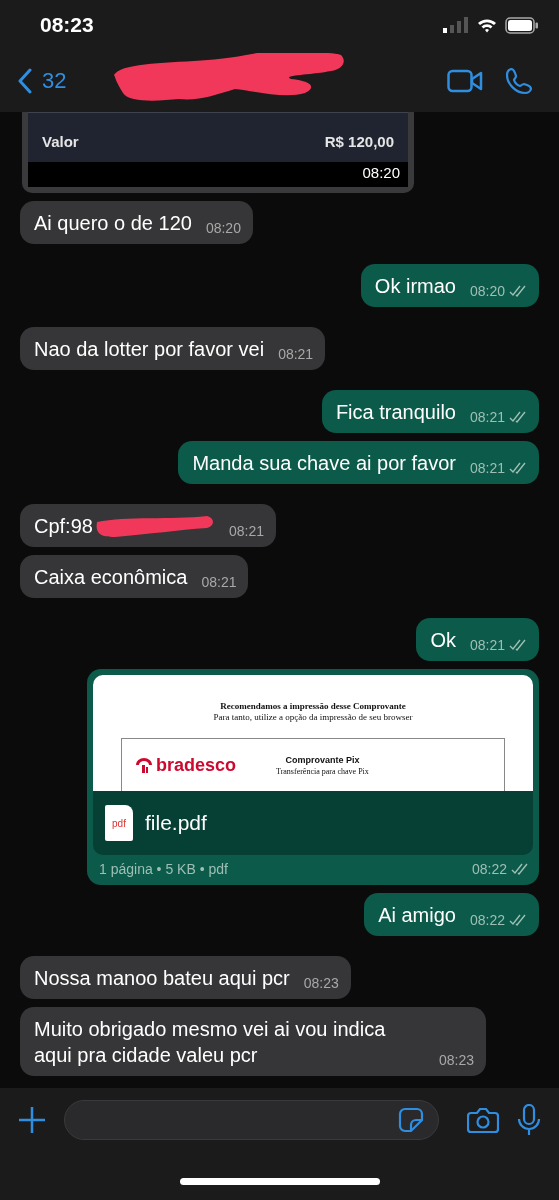 The height and width of the screenshot is (1200, 559). Describe the element at coordinates (456, 25) in the screenshot. I see `signal-icon` at that location.